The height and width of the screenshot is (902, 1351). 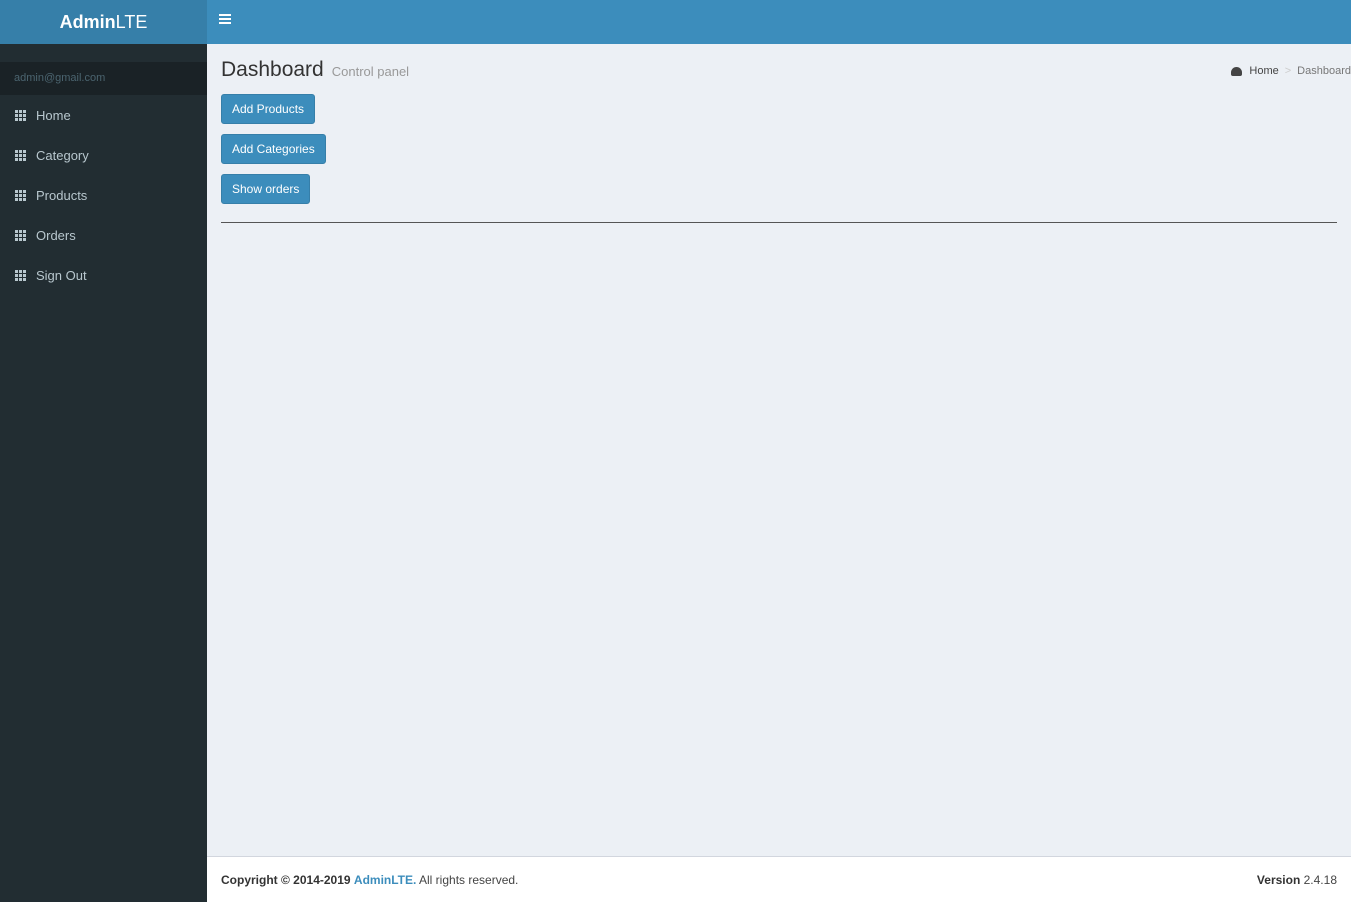 I want to click on footer-brand-link: AdminLTE., so click(x=385, y=880).